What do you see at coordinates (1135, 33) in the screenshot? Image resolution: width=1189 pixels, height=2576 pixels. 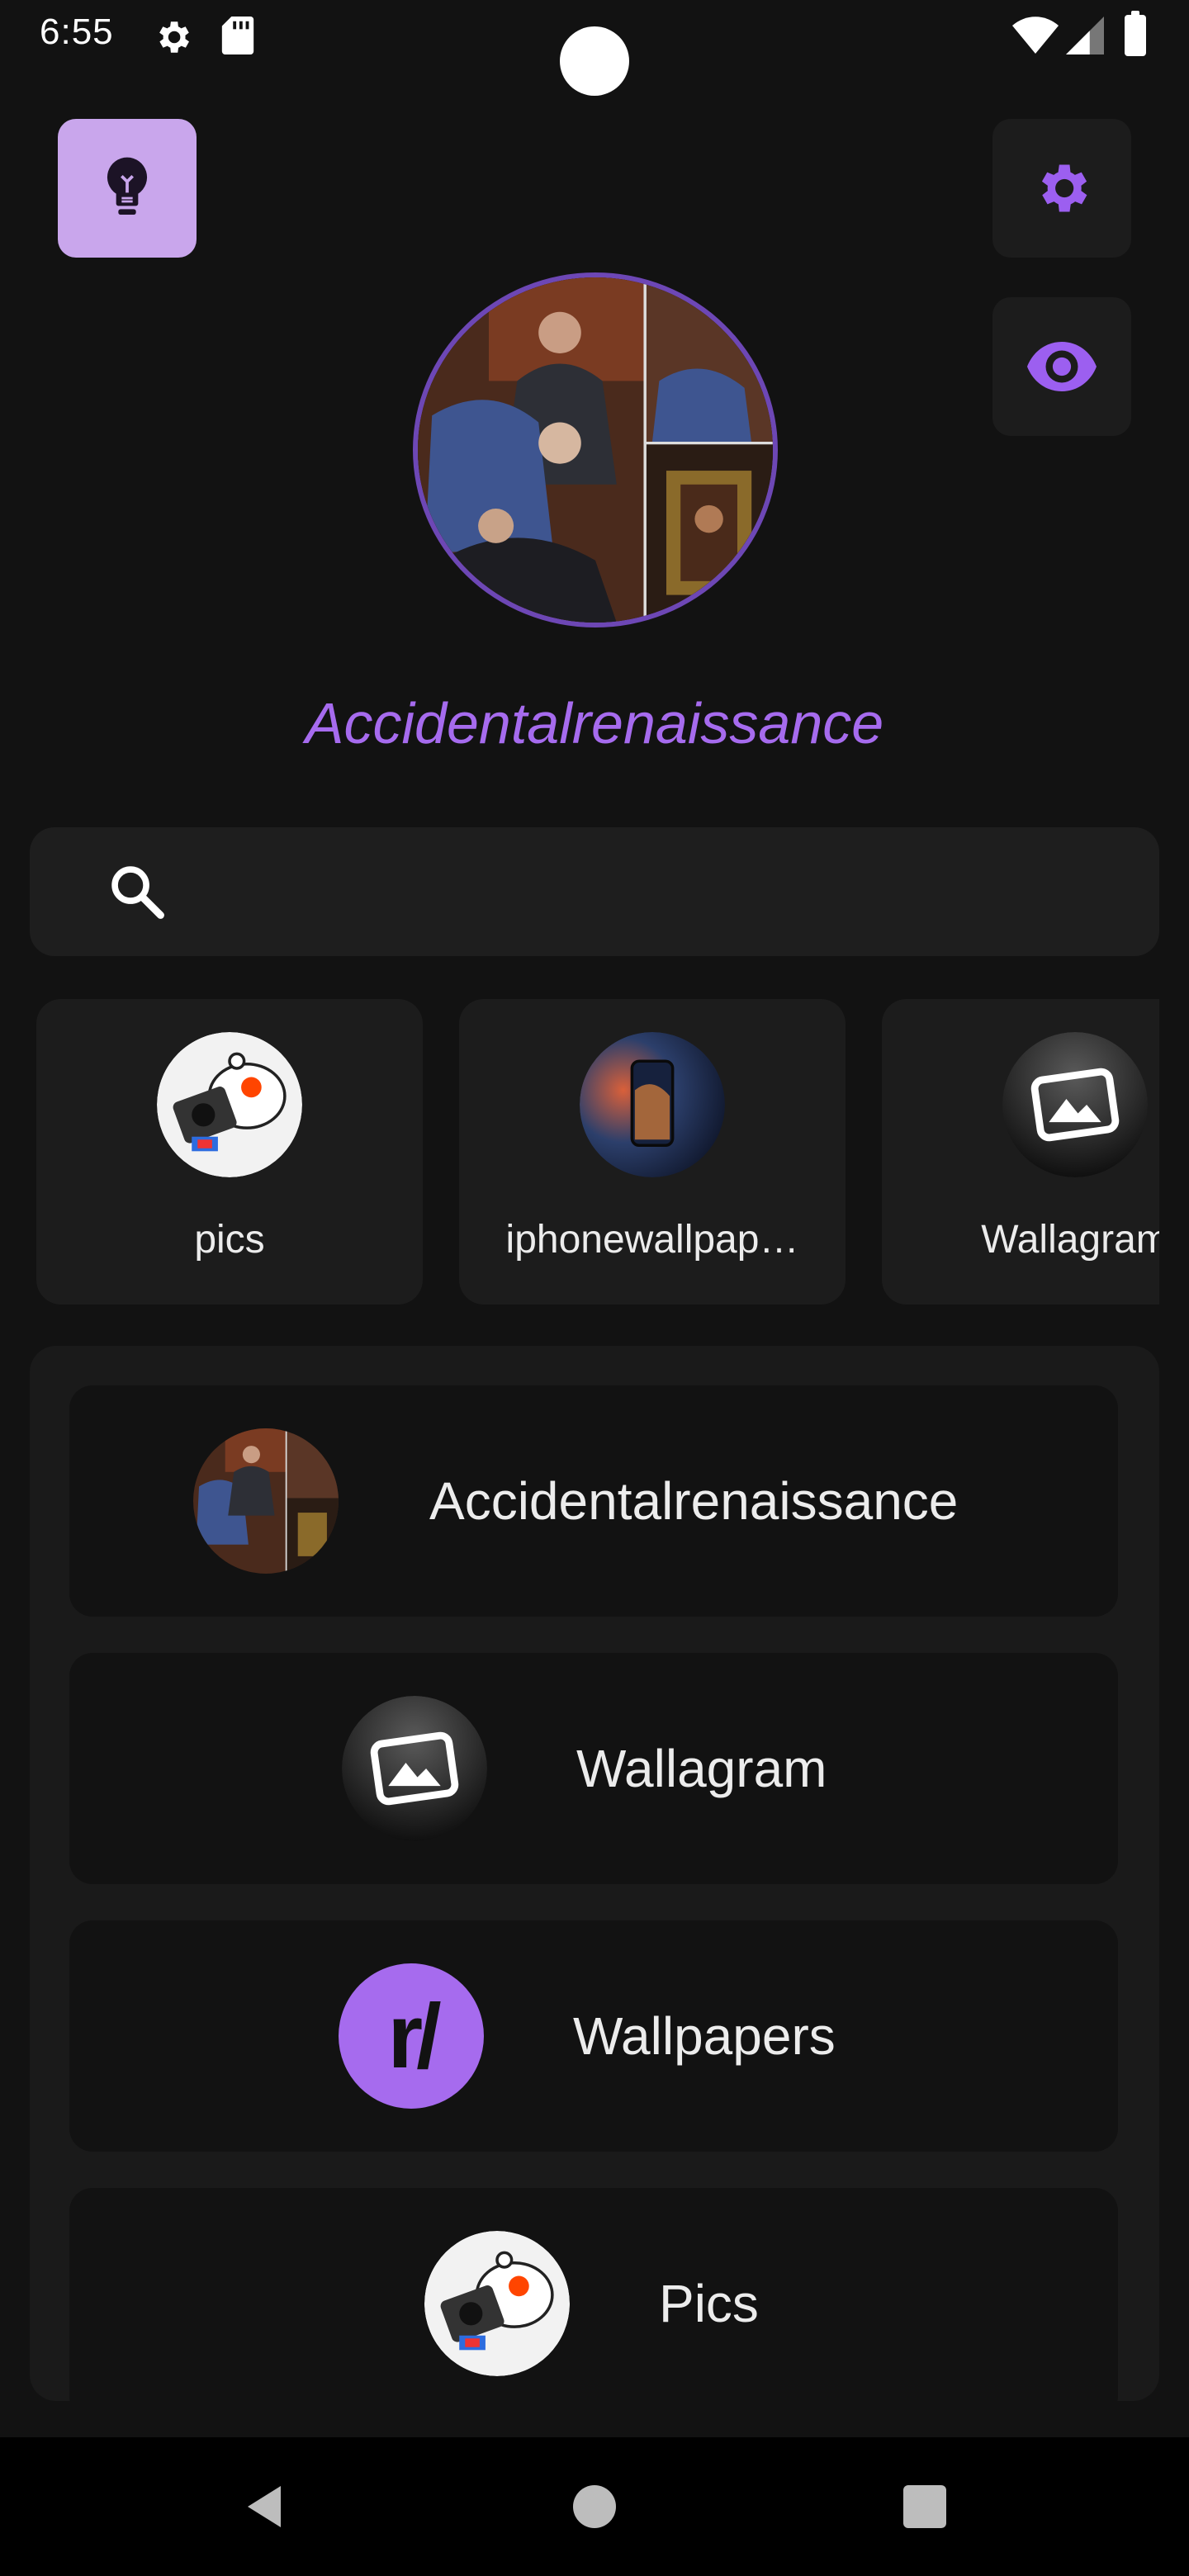 I see `battery-icon` at bounding box center [1135, 33].